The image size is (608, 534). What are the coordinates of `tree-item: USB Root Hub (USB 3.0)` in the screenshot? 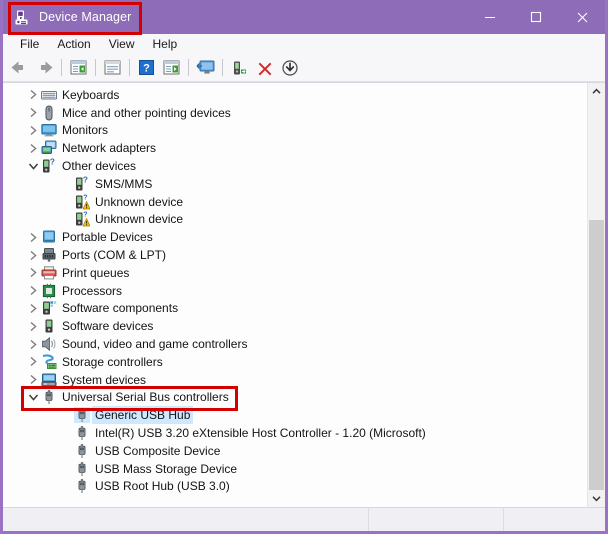 It's located at (295, 487).